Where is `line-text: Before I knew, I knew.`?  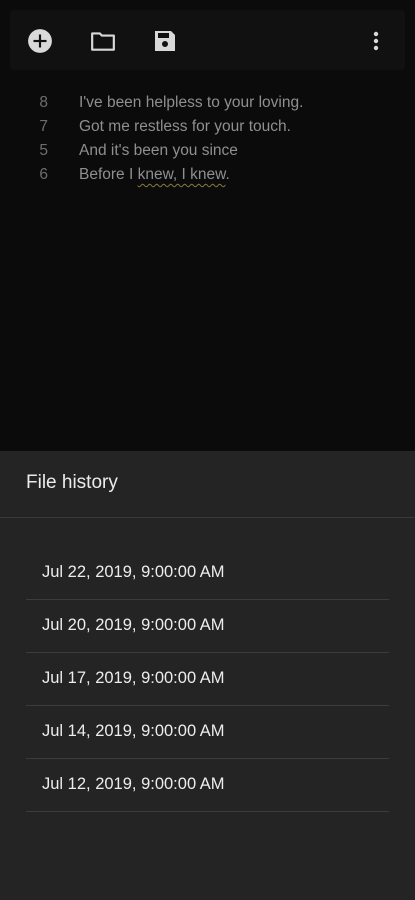 line-text: Before I knew, I knew. is located at coordinates (154, 175).